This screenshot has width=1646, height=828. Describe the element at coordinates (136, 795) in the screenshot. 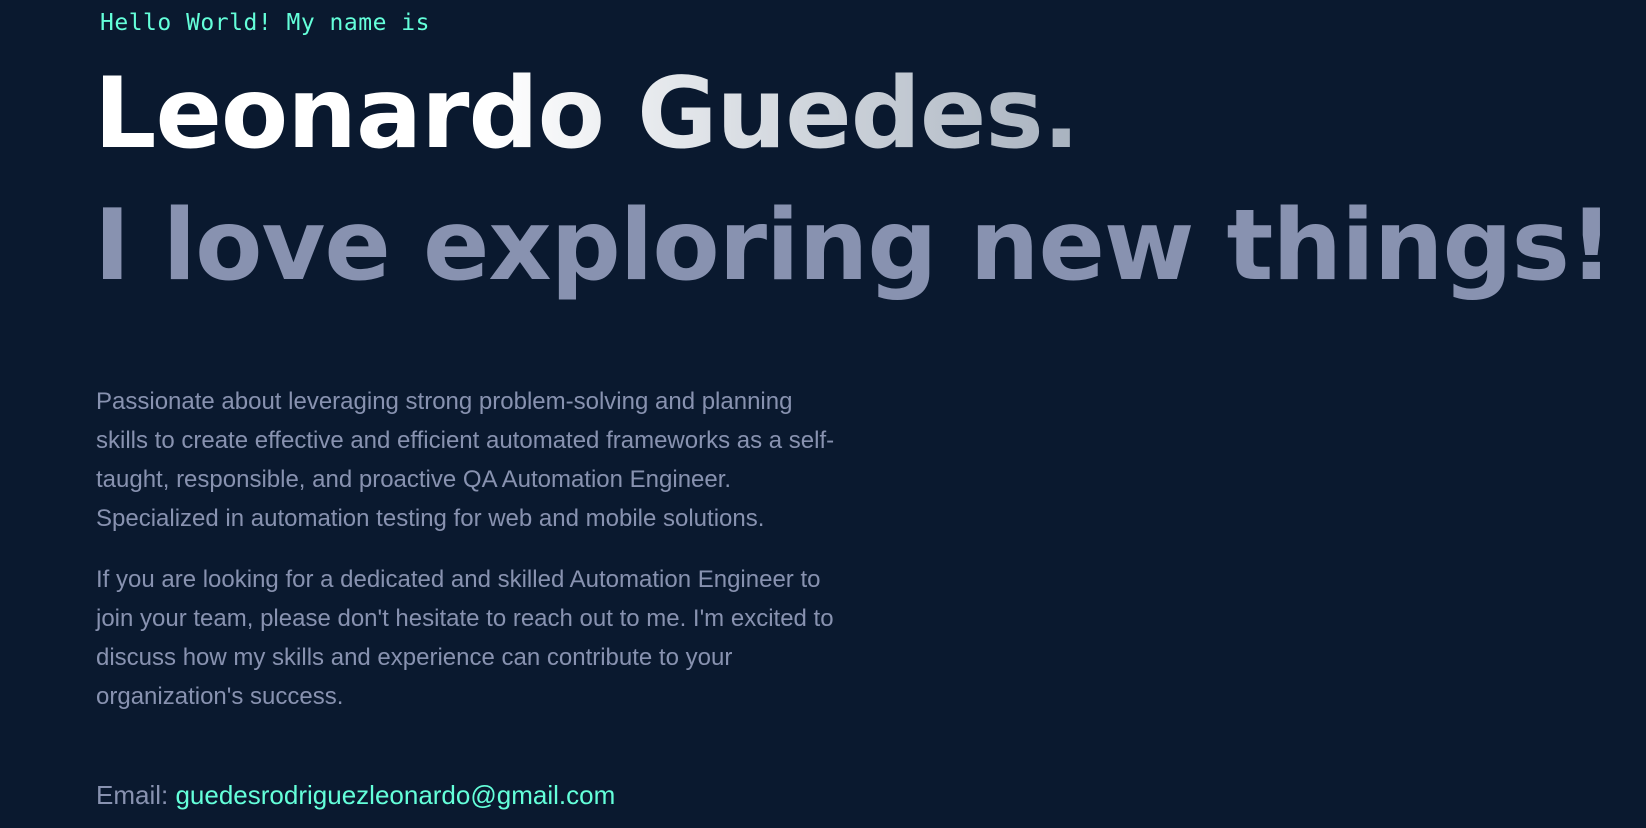

I see `email-label: Email:` at that location.